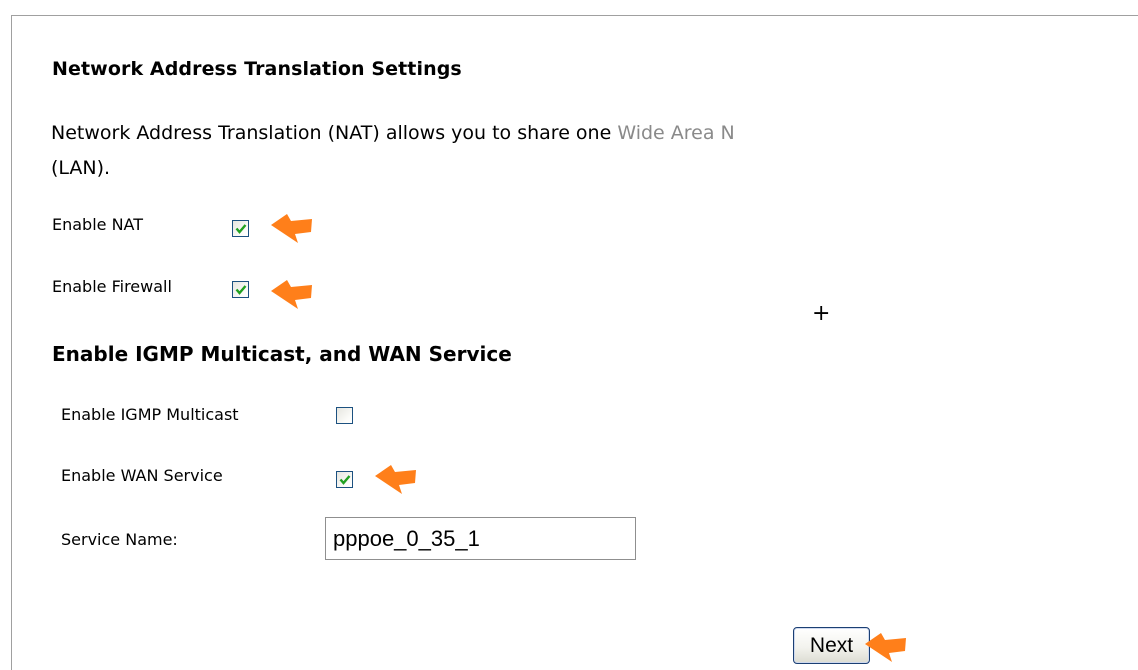  I want to click on nat-description-line2: (LAN)., so click(81, 168).